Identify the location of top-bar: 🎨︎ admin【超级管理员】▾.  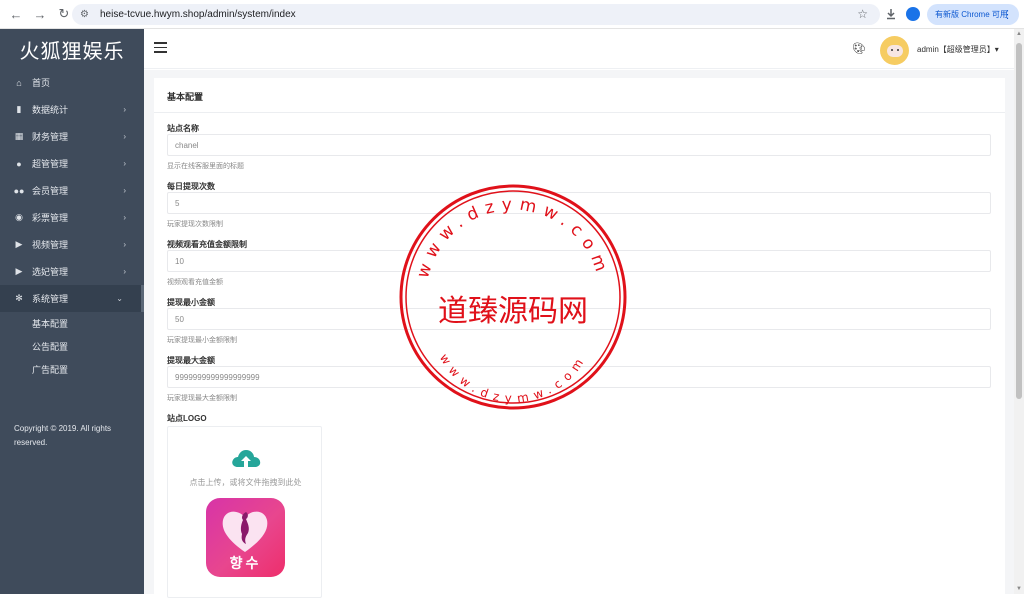
(579, 49).